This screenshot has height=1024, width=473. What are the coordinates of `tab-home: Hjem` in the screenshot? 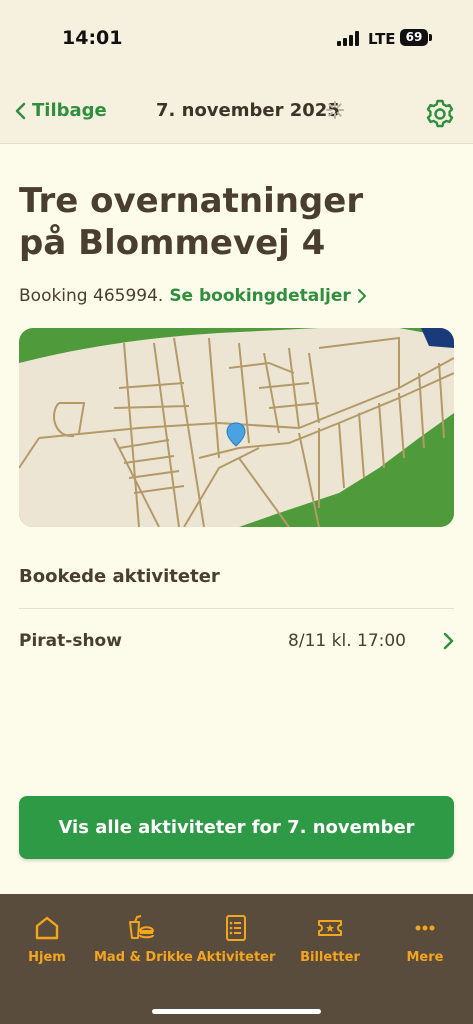 It's located at (47, 944).